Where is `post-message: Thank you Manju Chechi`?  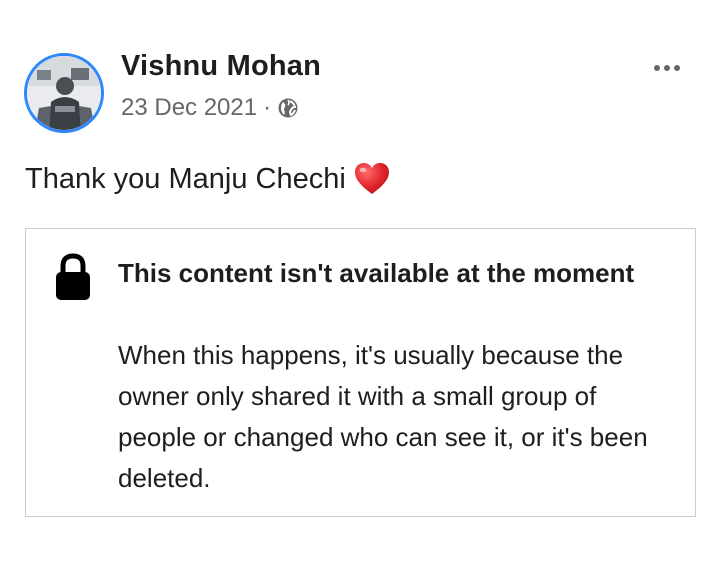 post-message: Thank you Manju Chechi is located at coordinates (207, 179).